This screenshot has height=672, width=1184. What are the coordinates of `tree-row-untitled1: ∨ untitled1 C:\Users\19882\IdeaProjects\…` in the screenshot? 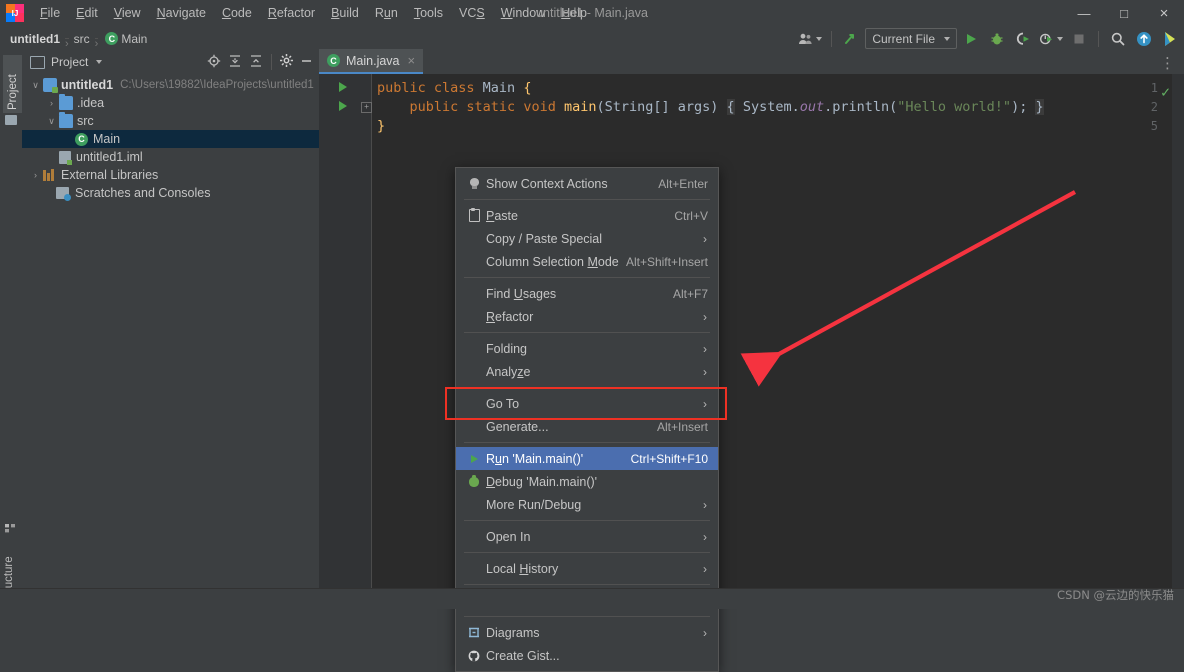 It's located at (170, 85).